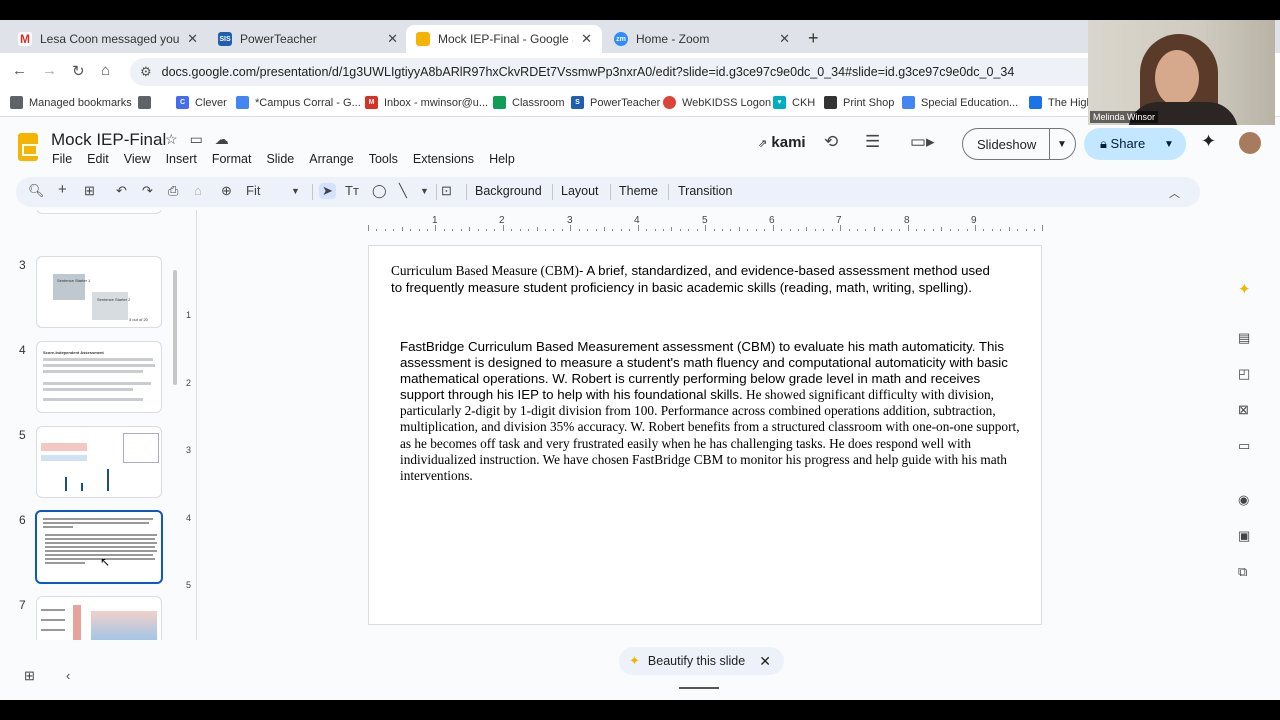  I want to click on beautify-slide-chip: ✦ Beautify this slide ✕, so click(701, 661).